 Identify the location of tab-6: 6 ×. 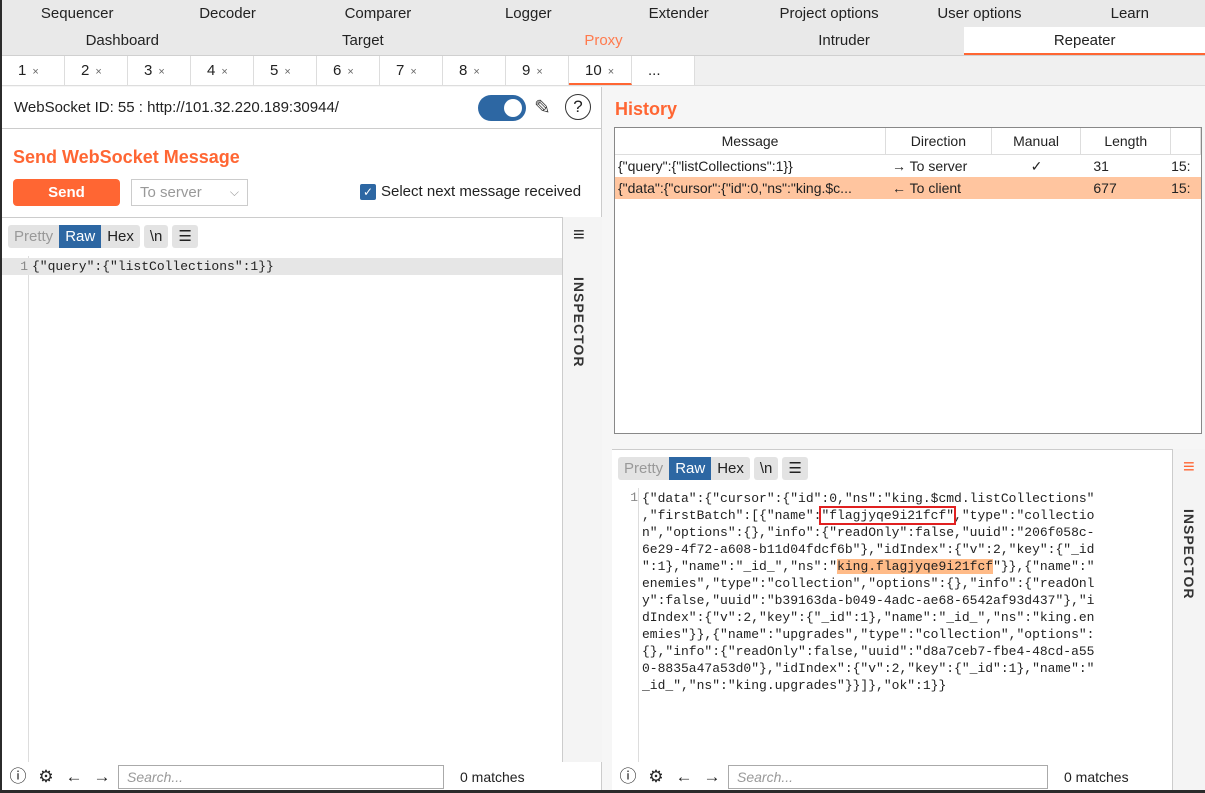
(348, 70).